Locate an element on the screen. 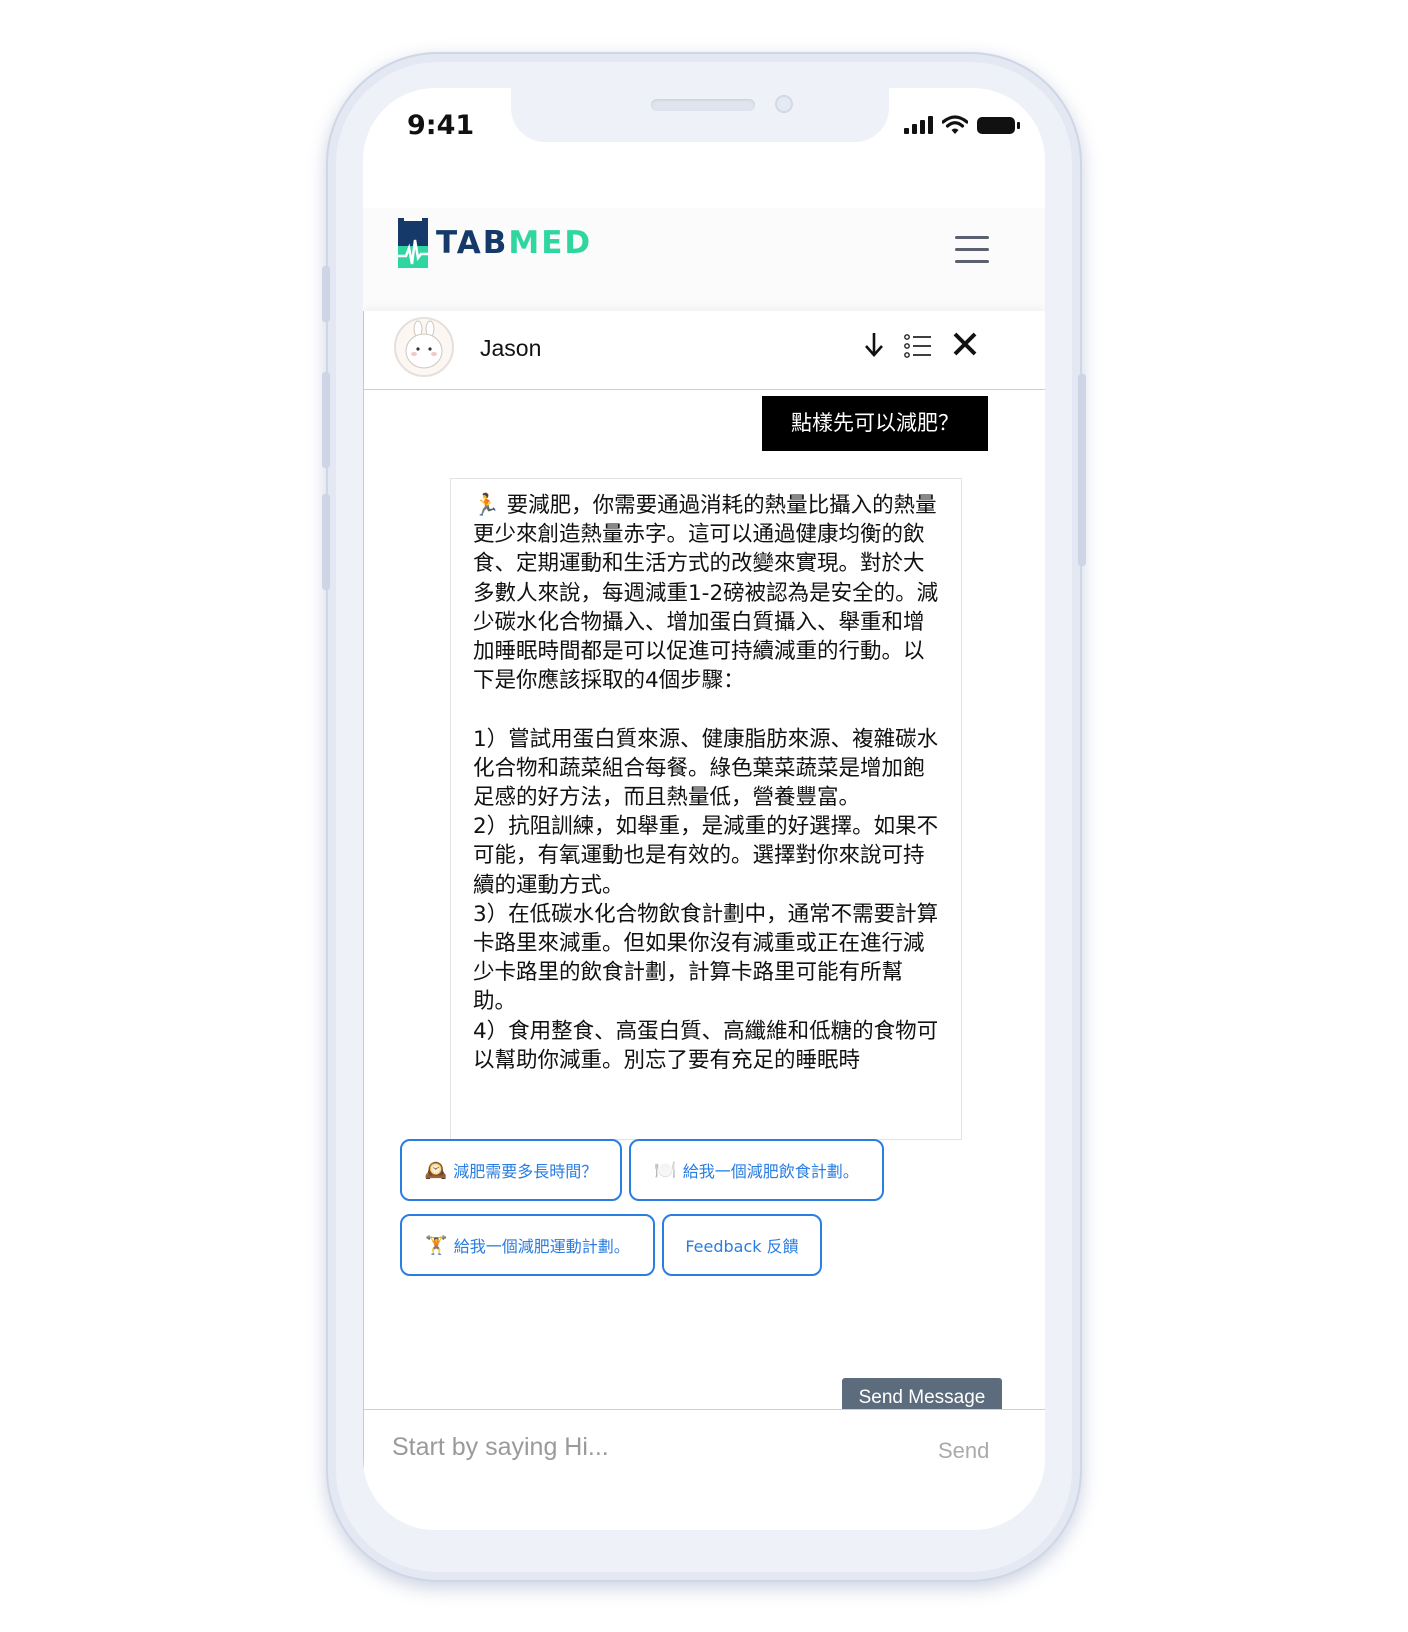 This screenshot has height=1632, width=1408. logo-text: TABMED is located at coordinates (514, 243).